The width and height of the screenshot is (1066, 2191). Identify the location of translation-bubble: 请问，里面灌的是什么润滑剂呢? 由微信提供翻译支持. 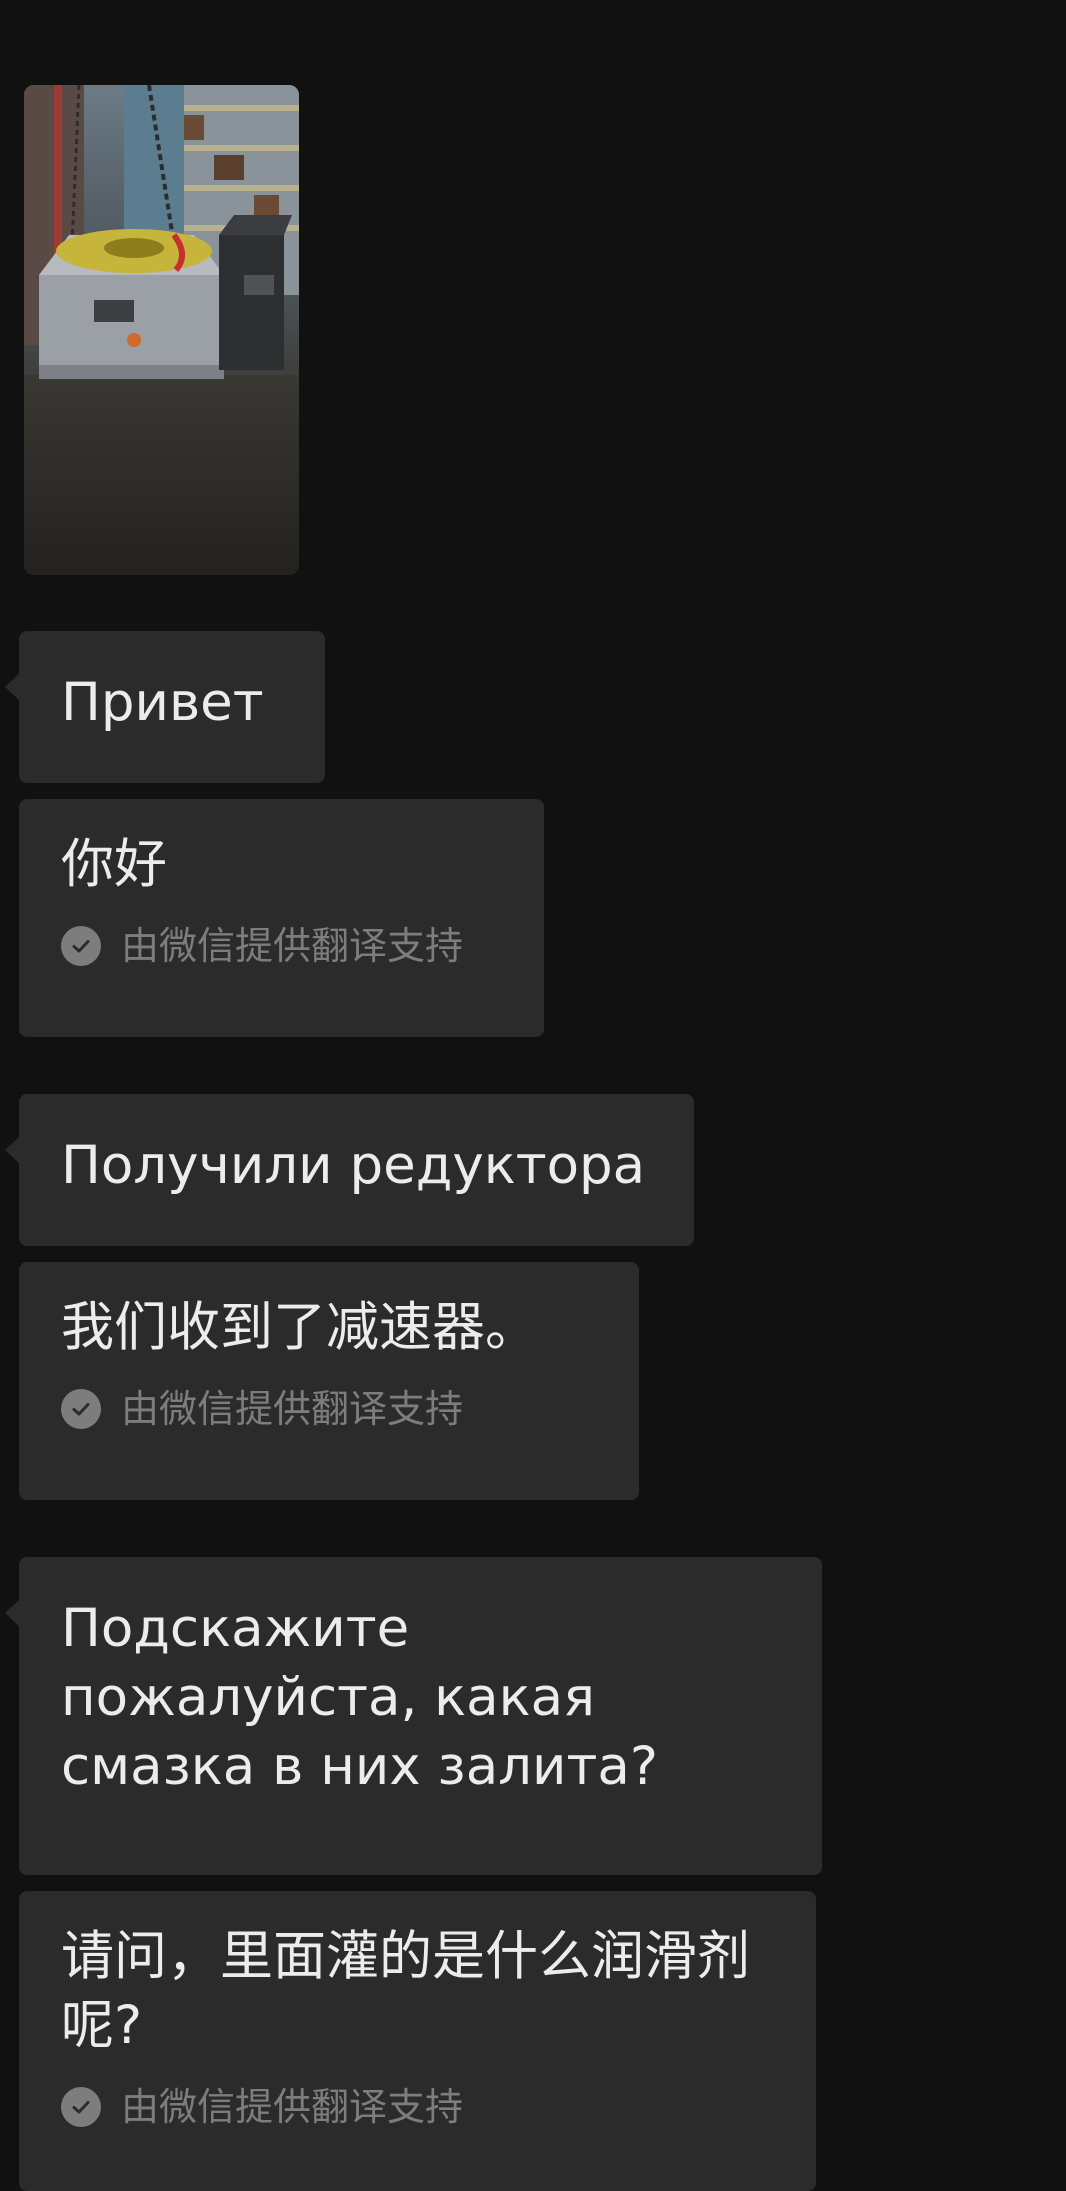
(417, 2041).